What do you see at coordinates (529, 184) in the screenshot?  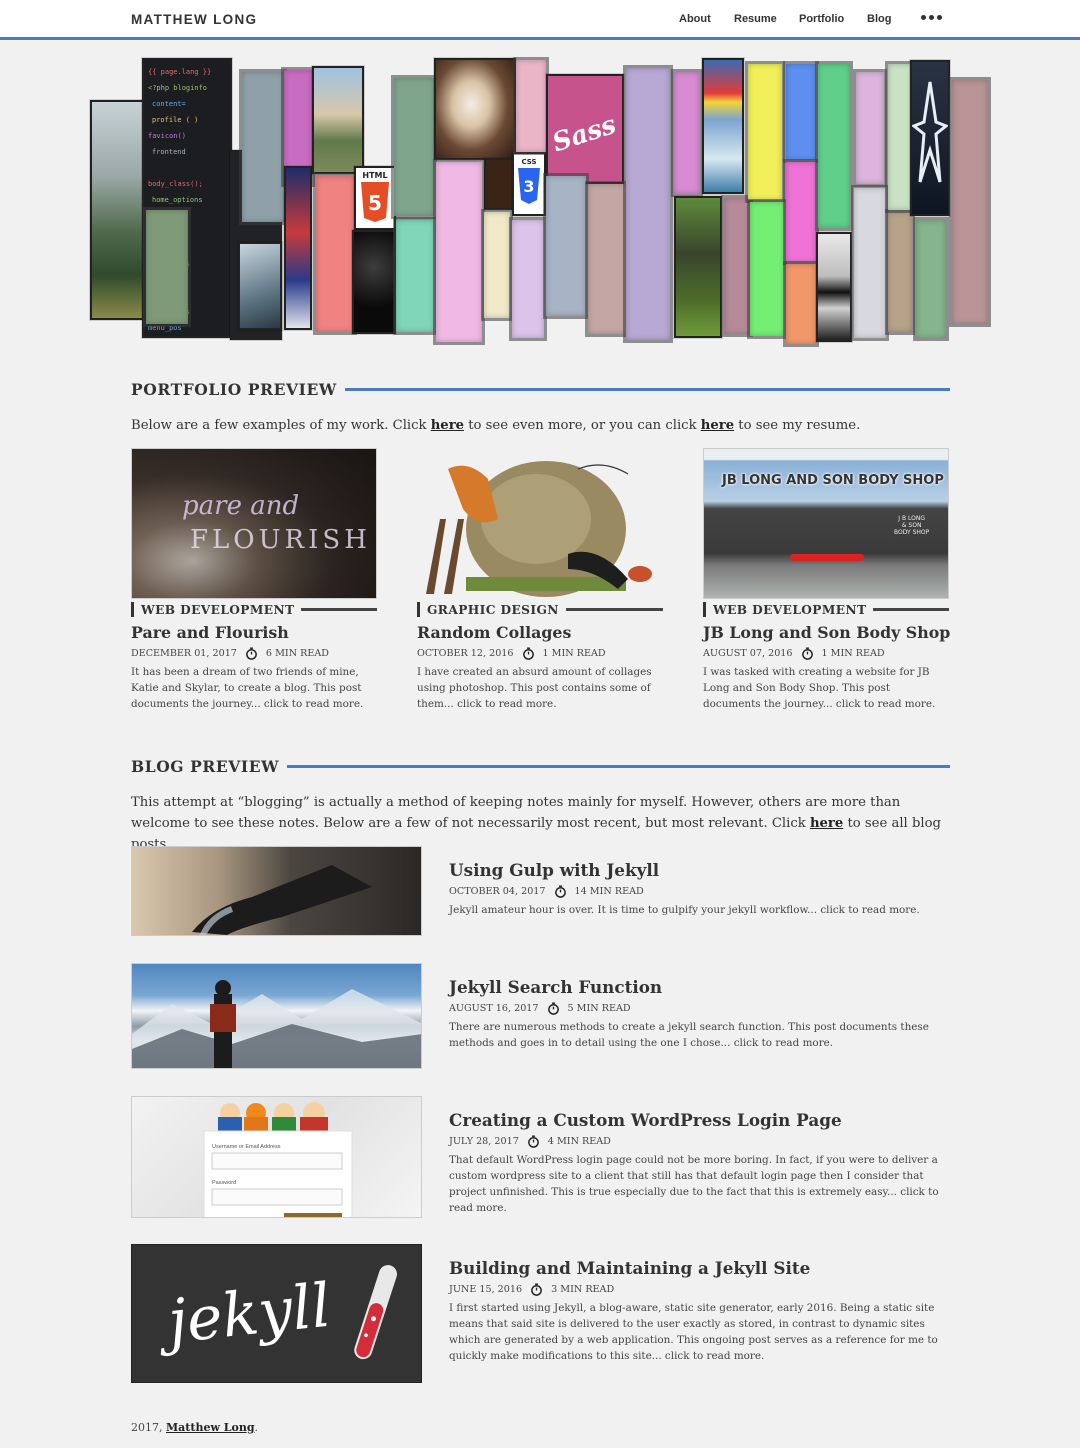 I see `css3-logo-image: CSS 3` at bounding box center [529, 184].